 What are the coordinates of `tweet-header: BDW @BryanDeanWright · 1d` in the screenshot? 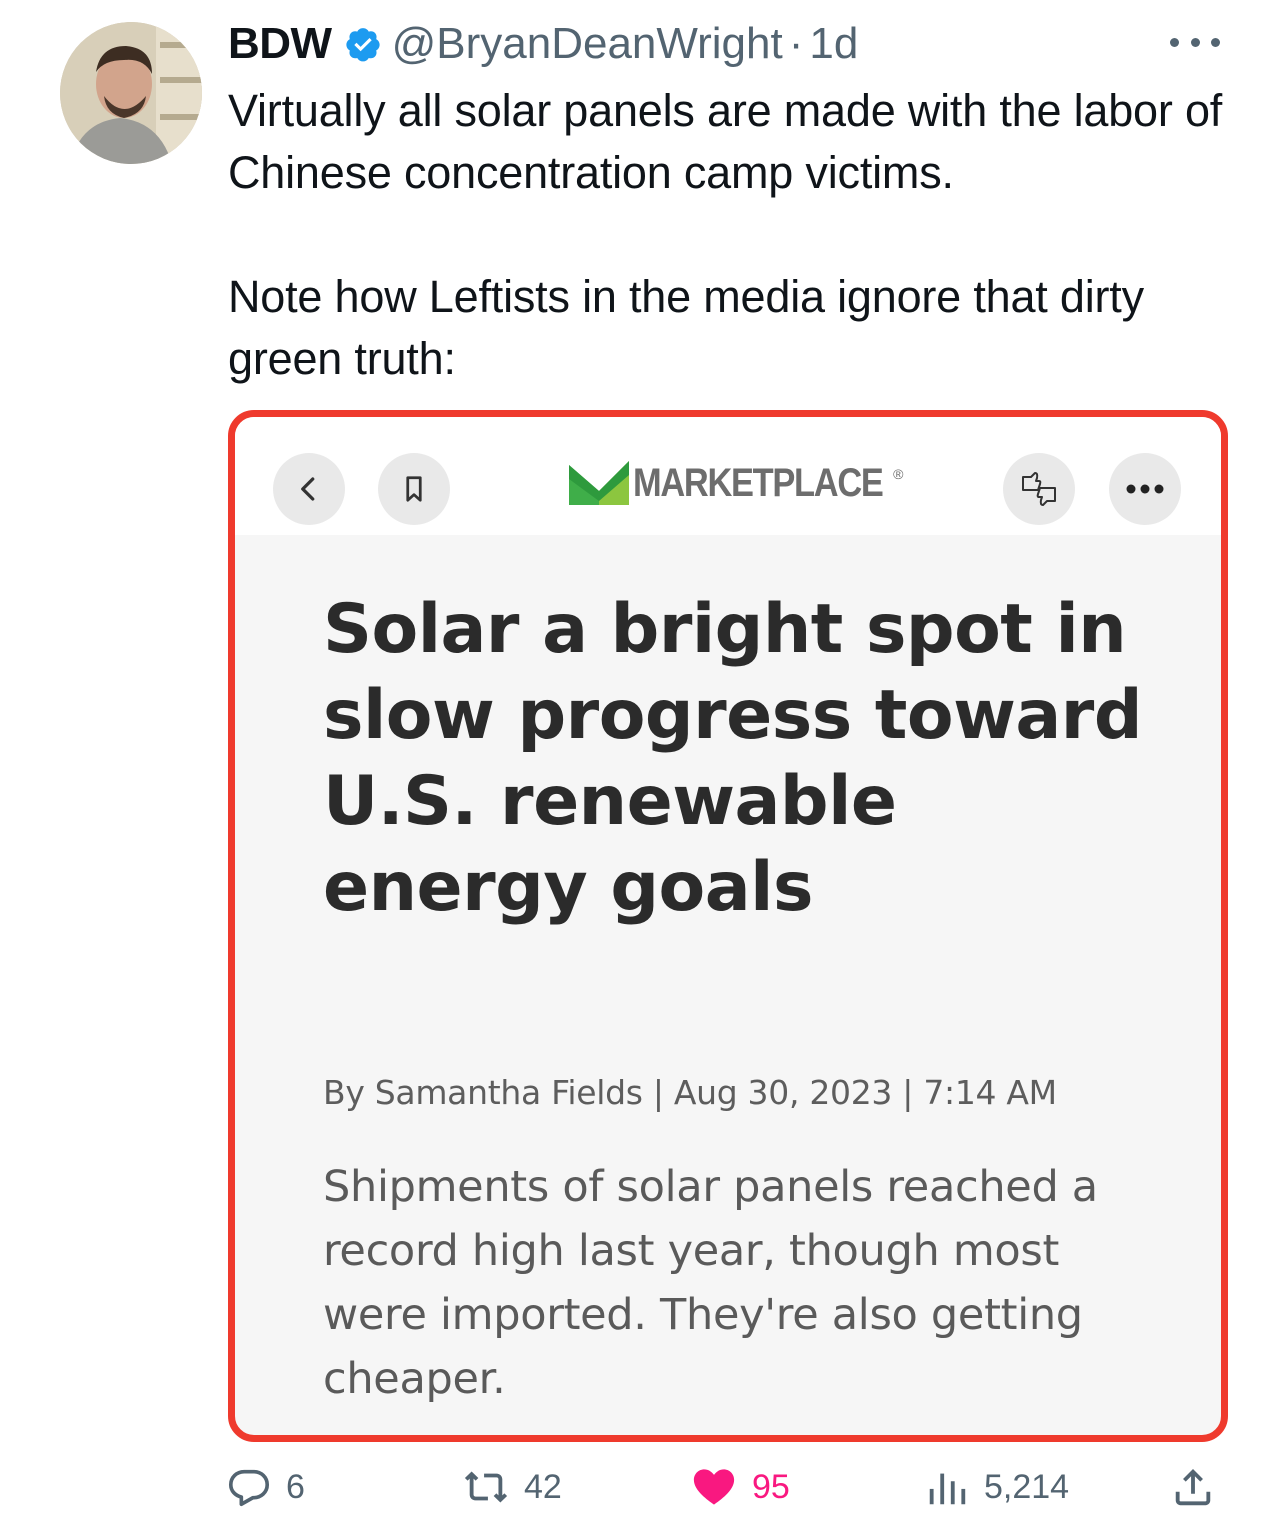 It's located at (543, 44).